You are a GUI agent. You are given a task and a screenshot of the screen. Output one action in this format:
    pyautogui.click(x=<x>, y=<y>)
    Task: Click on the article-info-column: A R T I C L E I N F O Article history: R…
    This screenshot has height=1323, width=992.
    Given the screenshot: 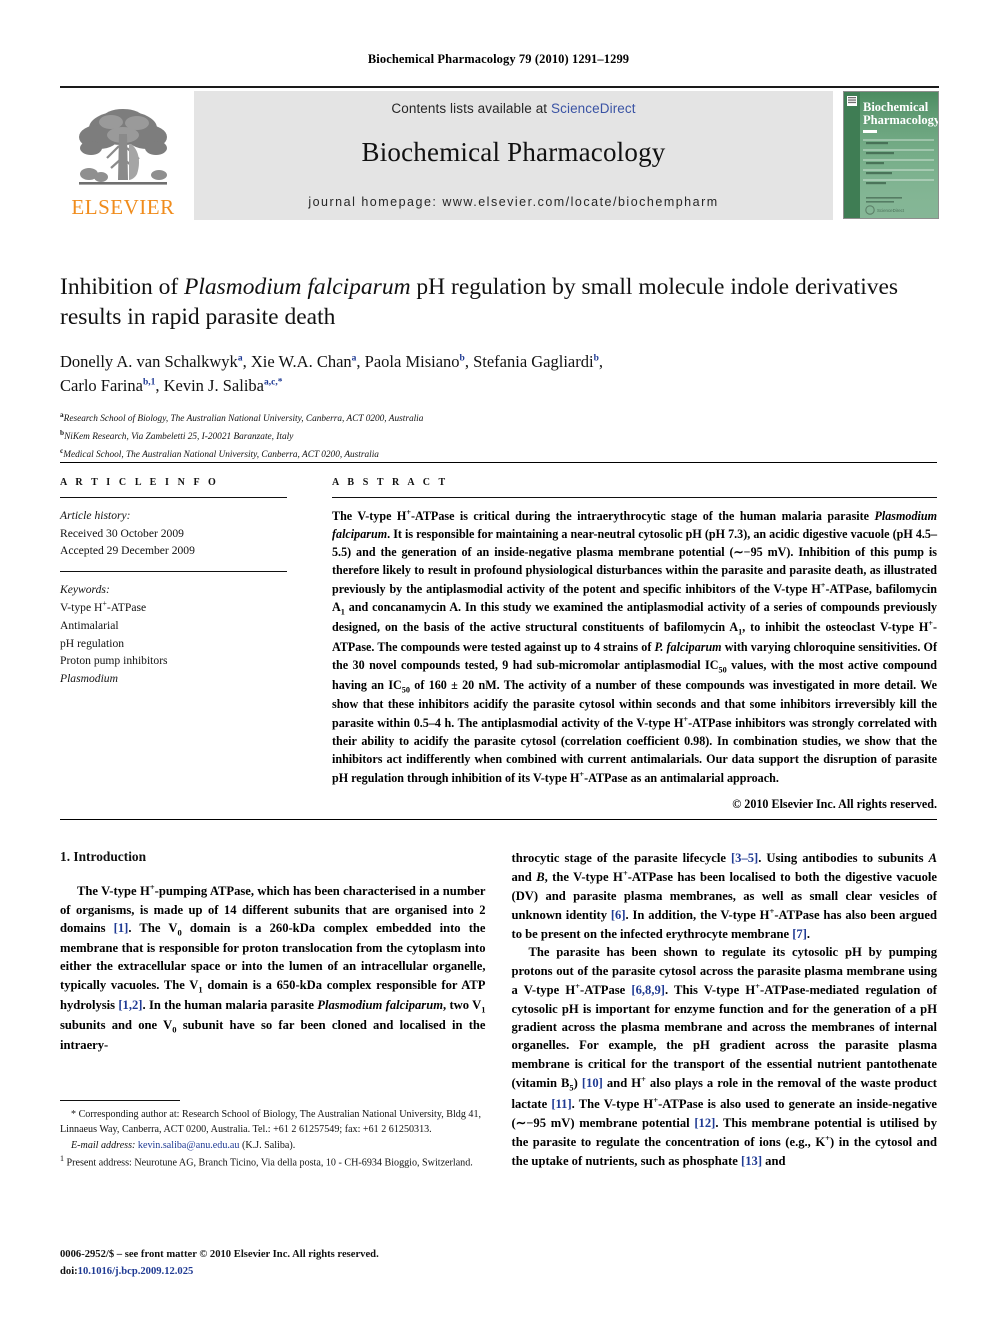 What is the action you would take?
    pyautogui.click(x=196, y=650)
    